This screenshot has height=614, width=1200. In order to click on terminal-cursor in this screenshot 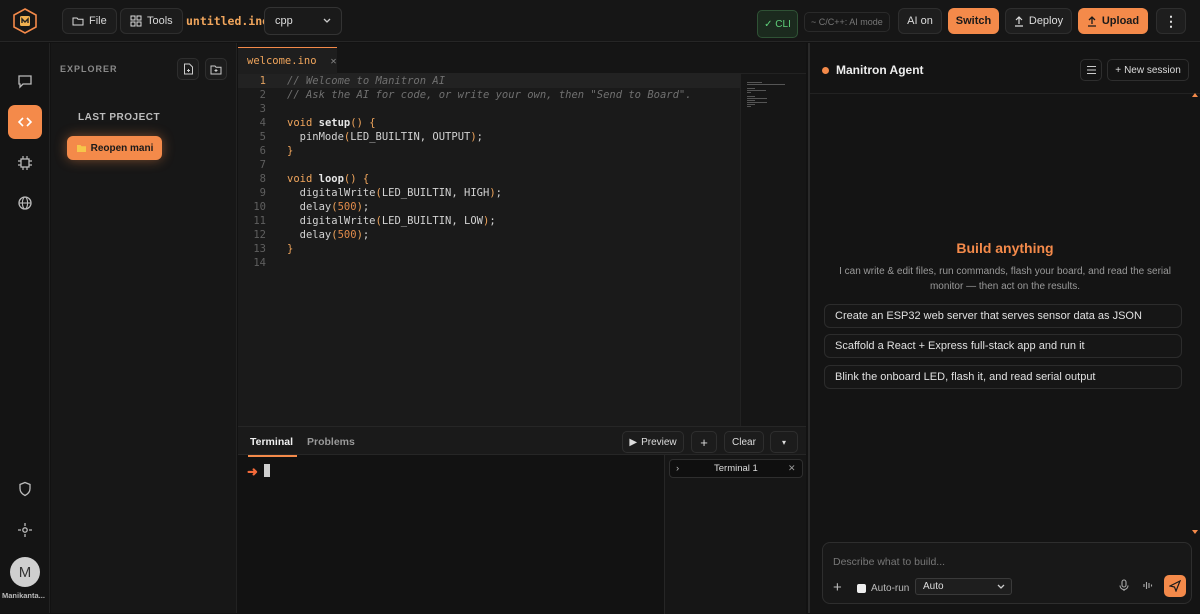, I will do `click(267, 470)`.